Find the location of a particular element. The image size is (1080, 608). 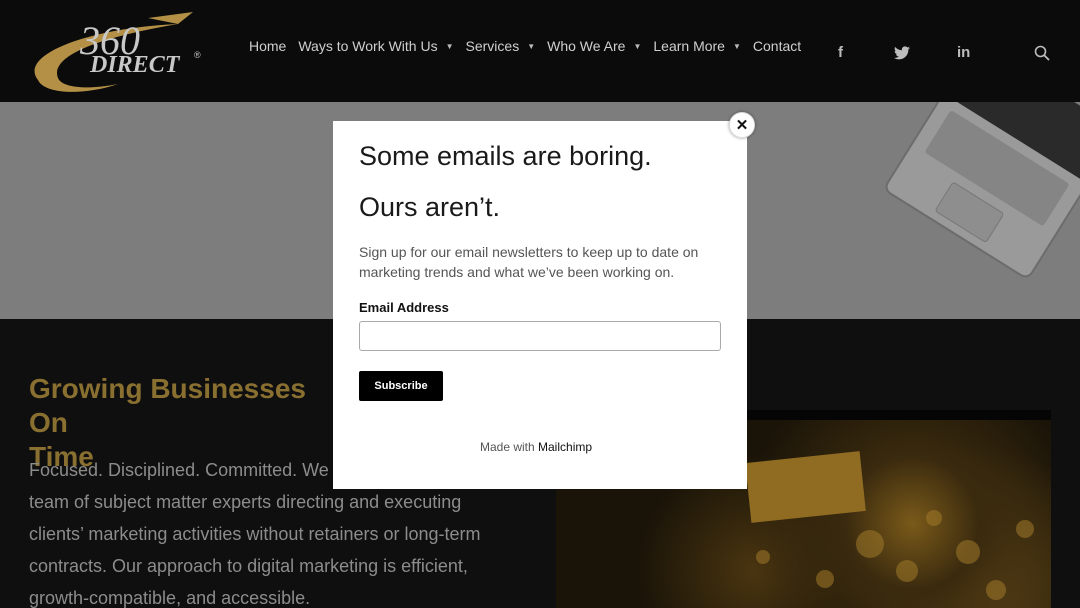

nav-who-we-are-label: Who We Are is located at coordinates (586, 46).